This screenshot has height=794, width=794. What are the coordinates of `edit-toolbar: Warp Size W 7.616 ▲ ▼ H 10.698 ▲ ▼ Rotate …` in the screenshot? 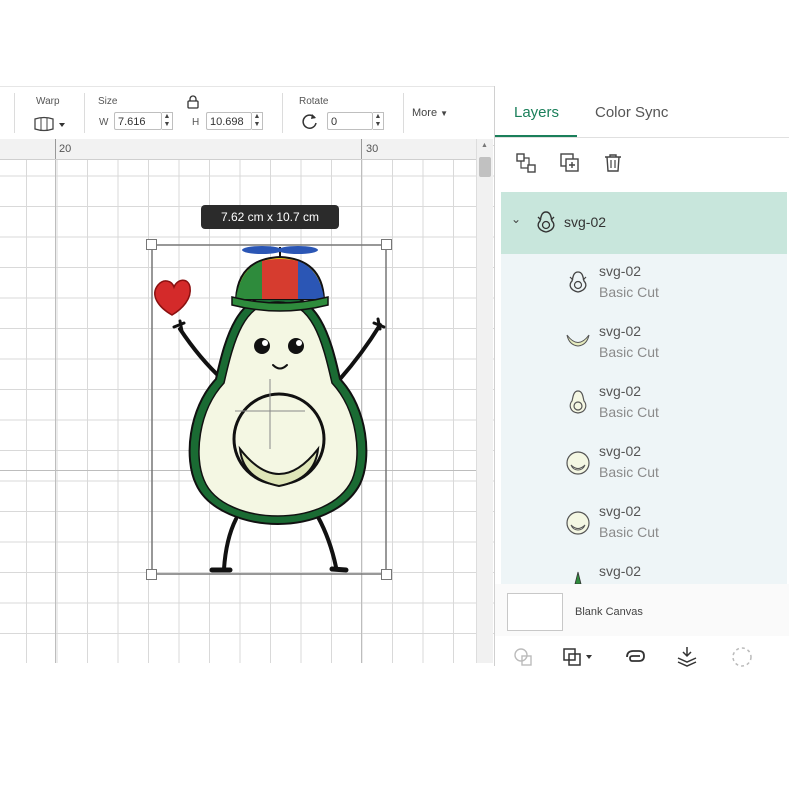 It's located at (247, 113).